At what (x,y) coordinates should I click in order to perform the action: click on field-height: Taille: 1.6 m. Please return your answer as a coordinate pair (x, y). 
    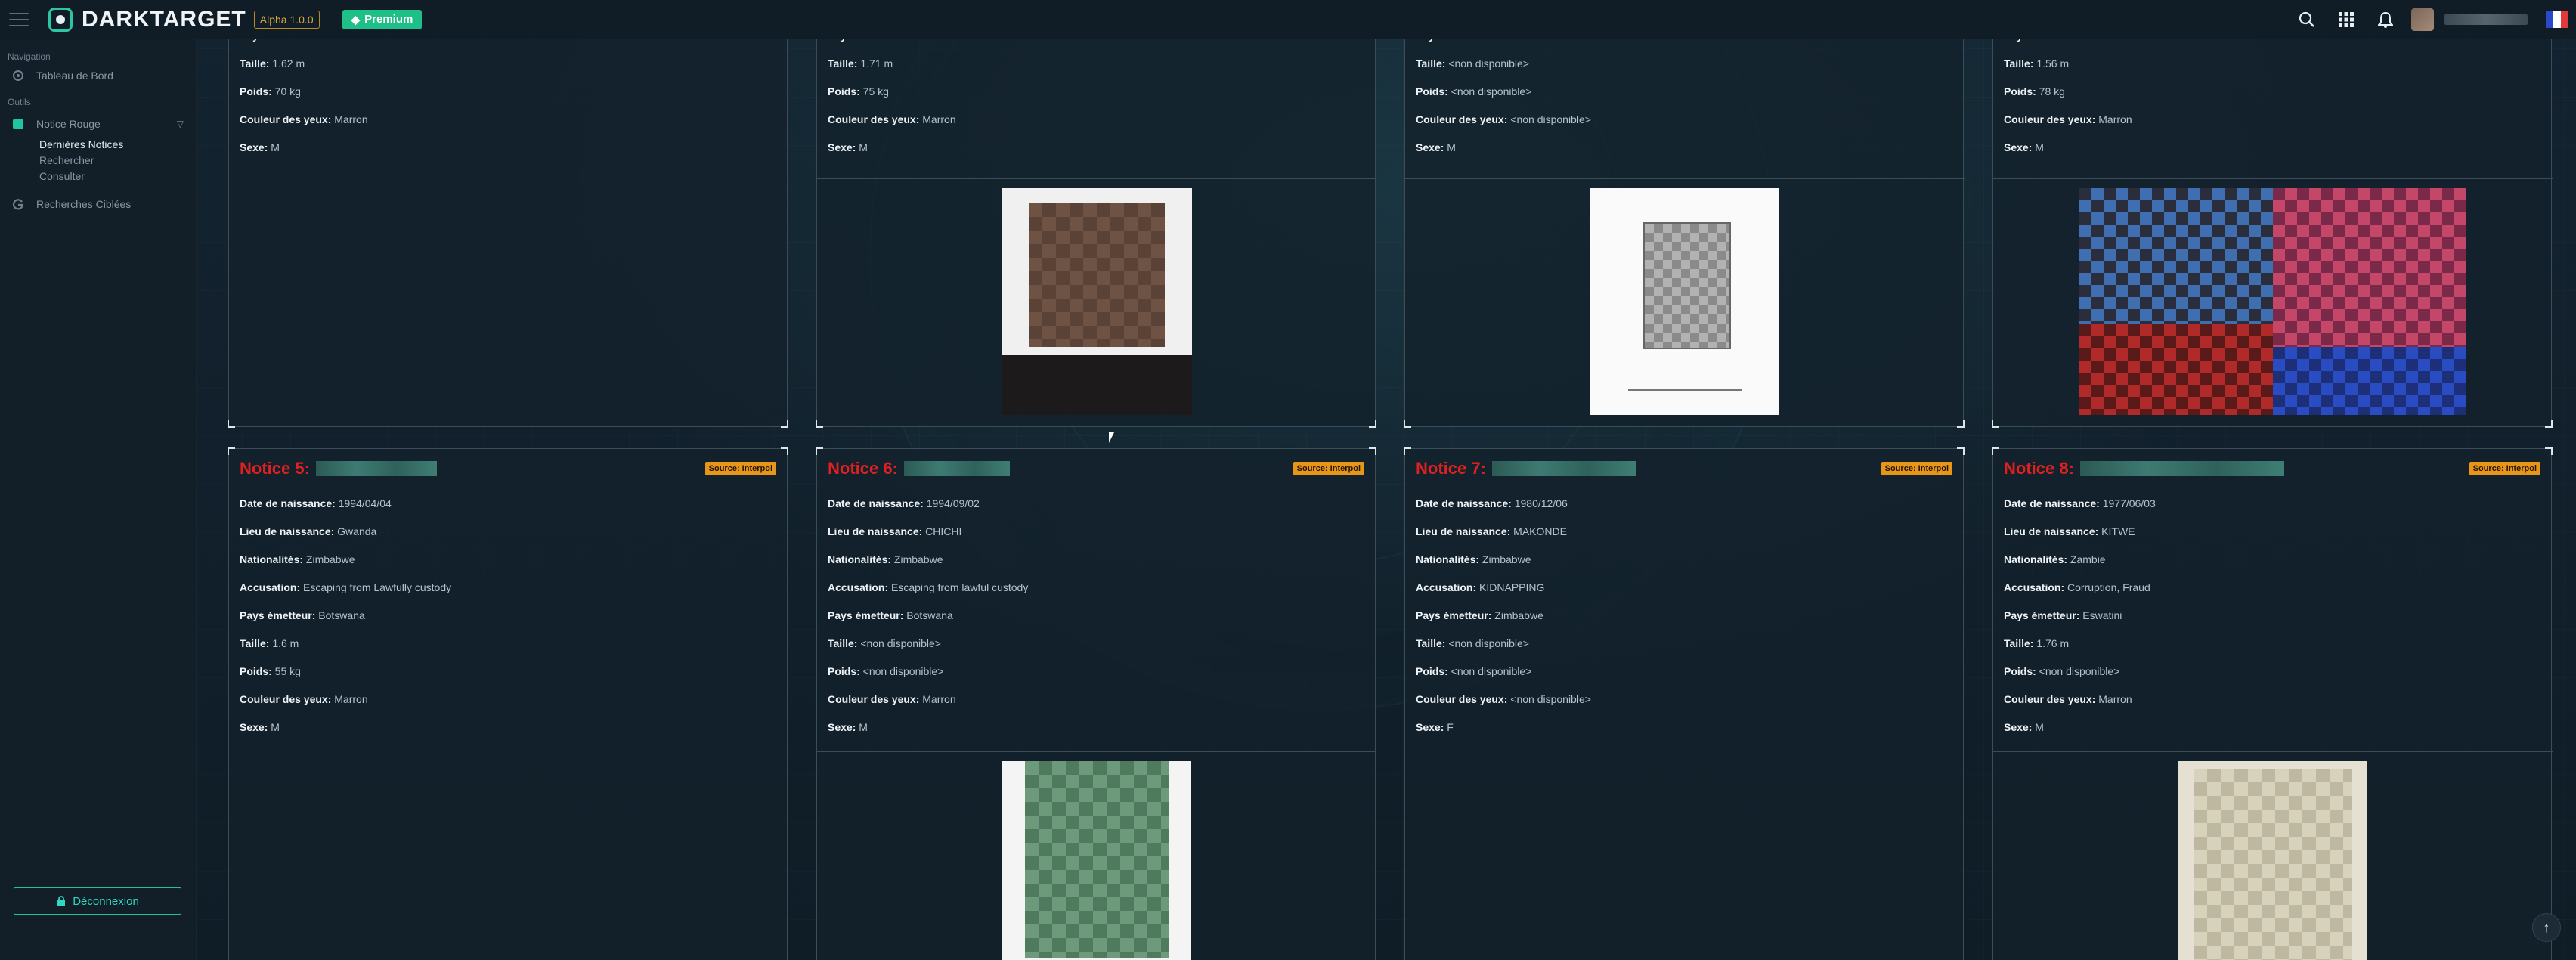
    Looking at the image, I should click on (269, 643).